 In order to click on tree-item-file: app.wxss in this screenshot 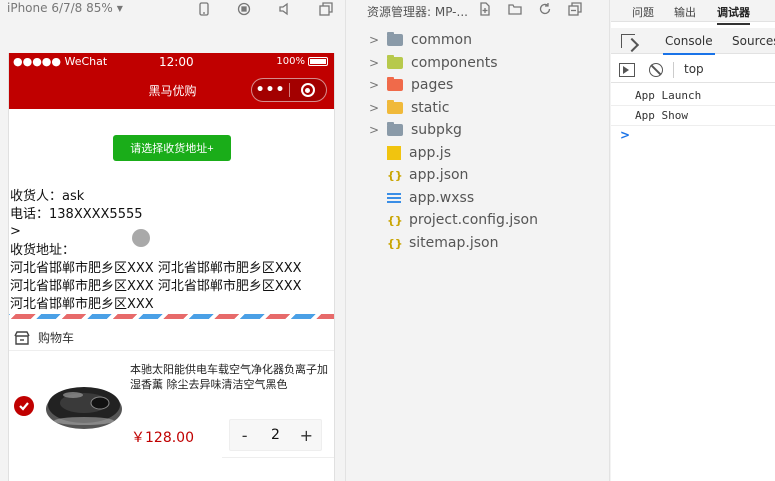, I will do `click(421, 198)`.